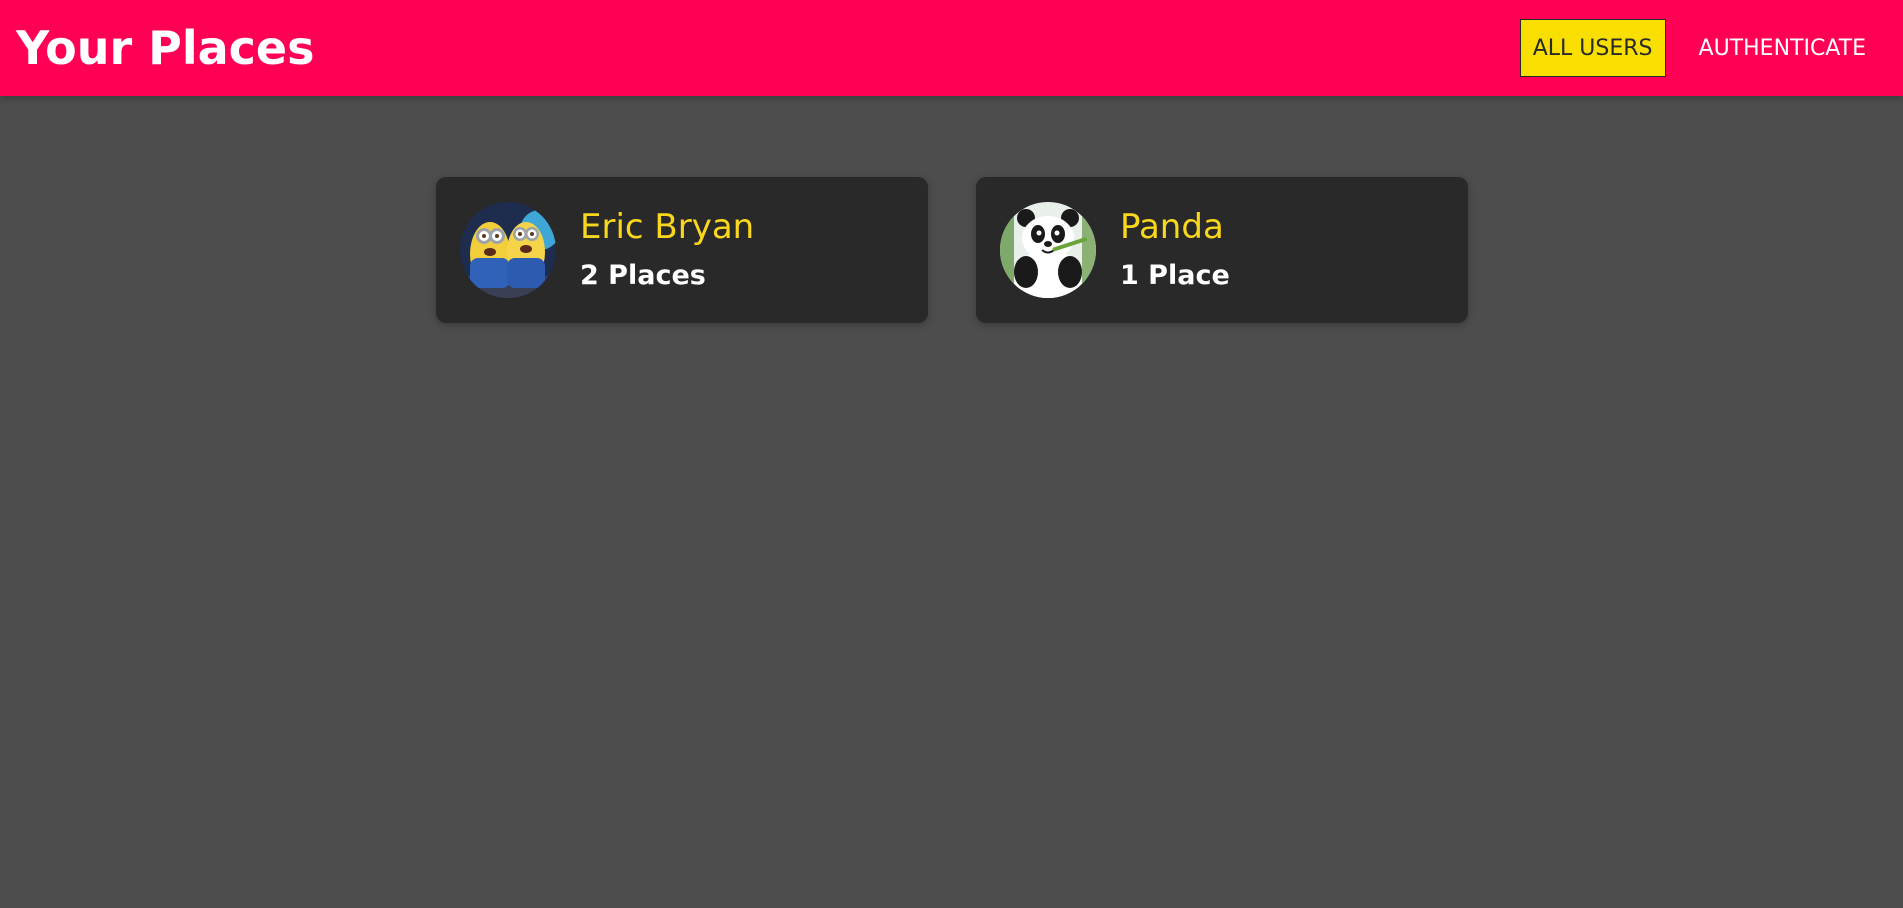  Describe the element at coordinates (952, 250) in the screenshot. I see `users-list: Eric Bryan 2 Places Panda 1 Place` at that location.